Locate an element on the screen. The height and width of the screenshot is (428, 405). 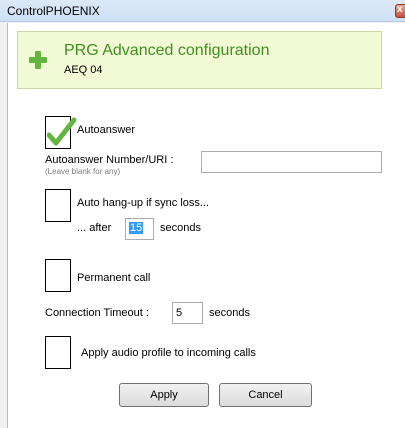
hangup-delay-input: 15 is located at coordinates (139, 229).